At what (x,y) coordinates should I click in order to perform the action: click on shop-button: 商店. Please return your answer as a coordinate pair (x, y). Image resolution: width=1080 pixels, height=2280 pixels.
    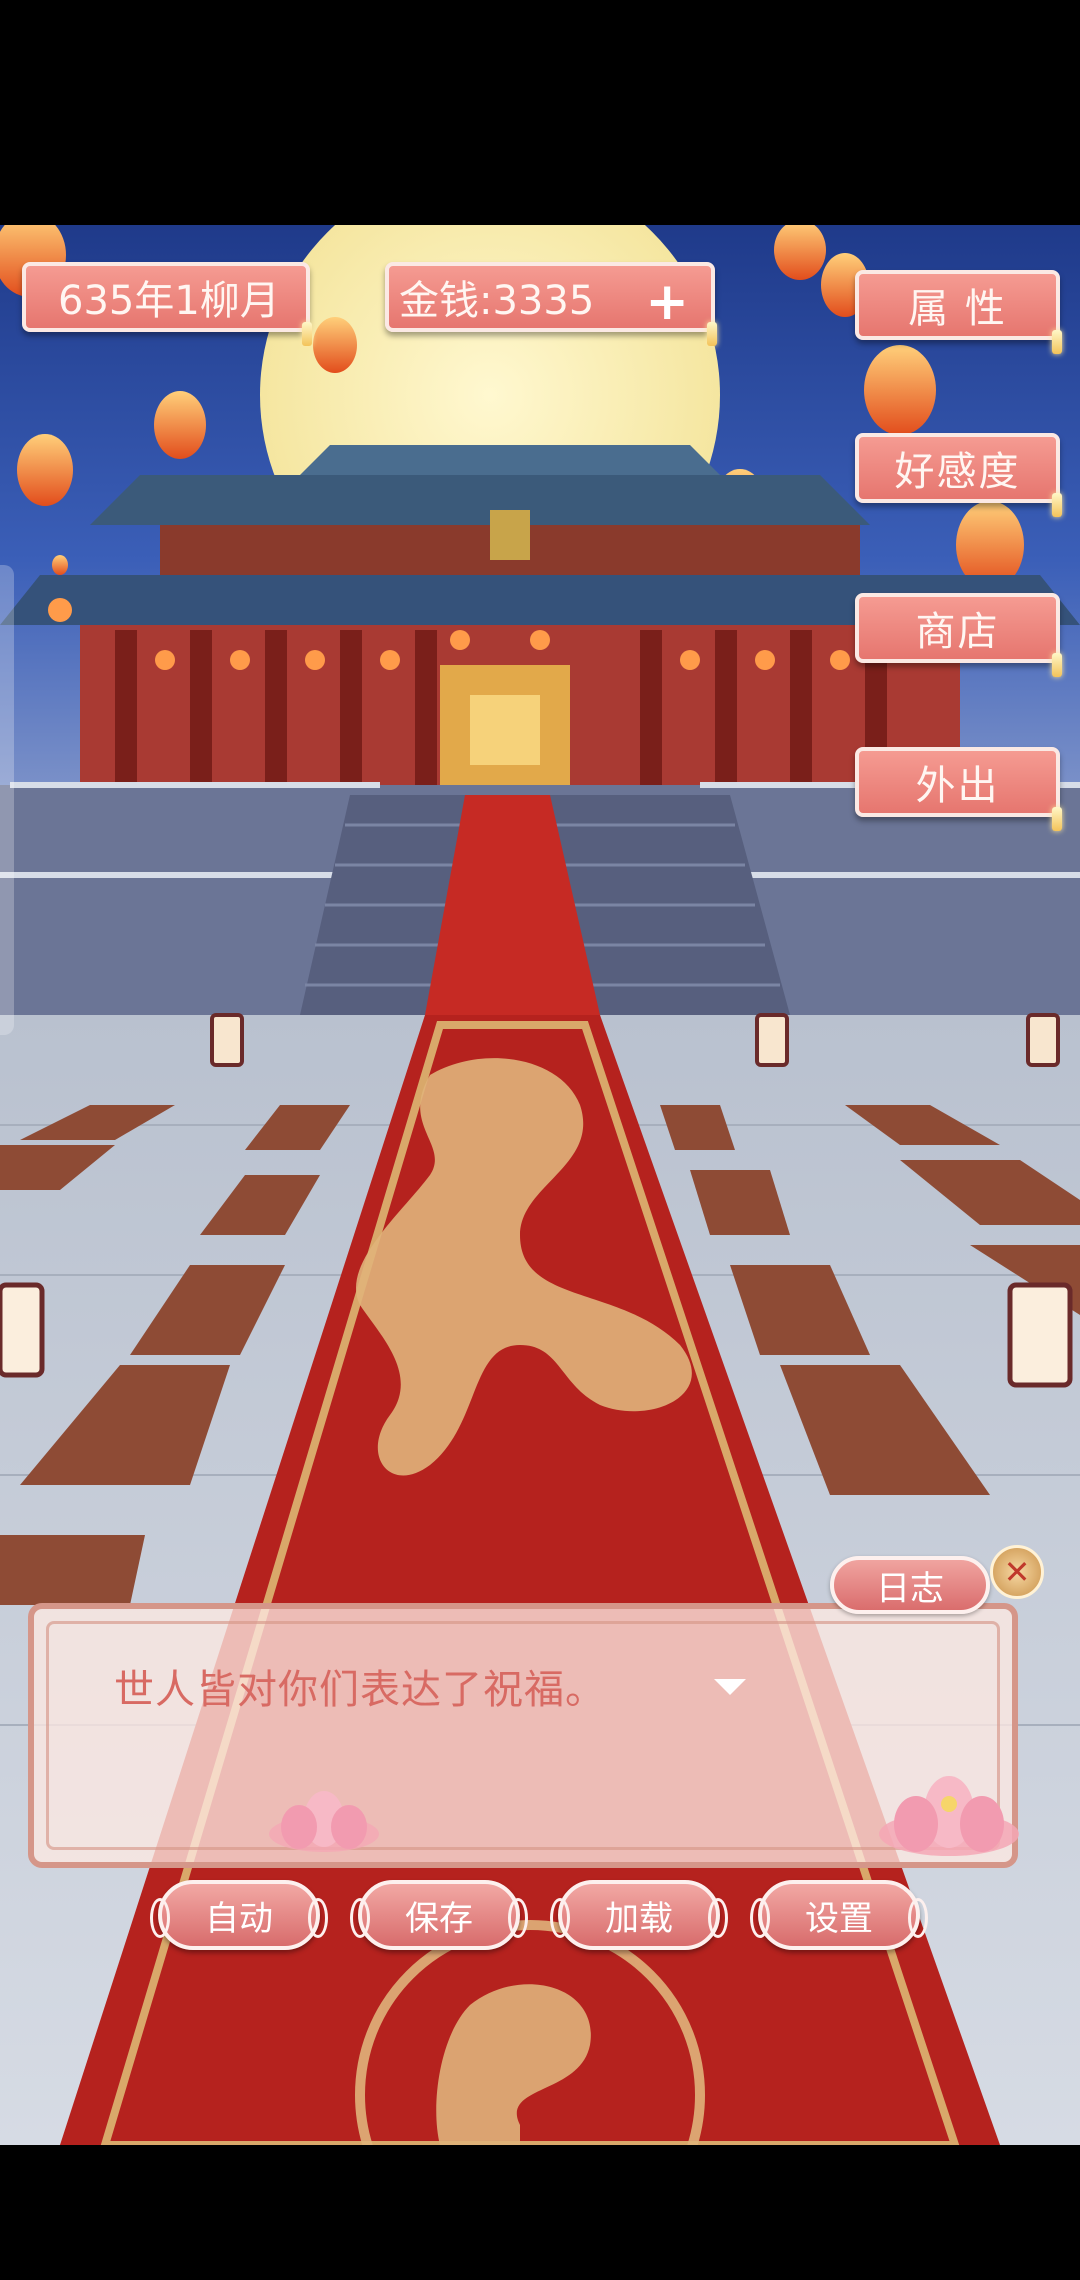
    Looking at the image, I should click on (958, 635).